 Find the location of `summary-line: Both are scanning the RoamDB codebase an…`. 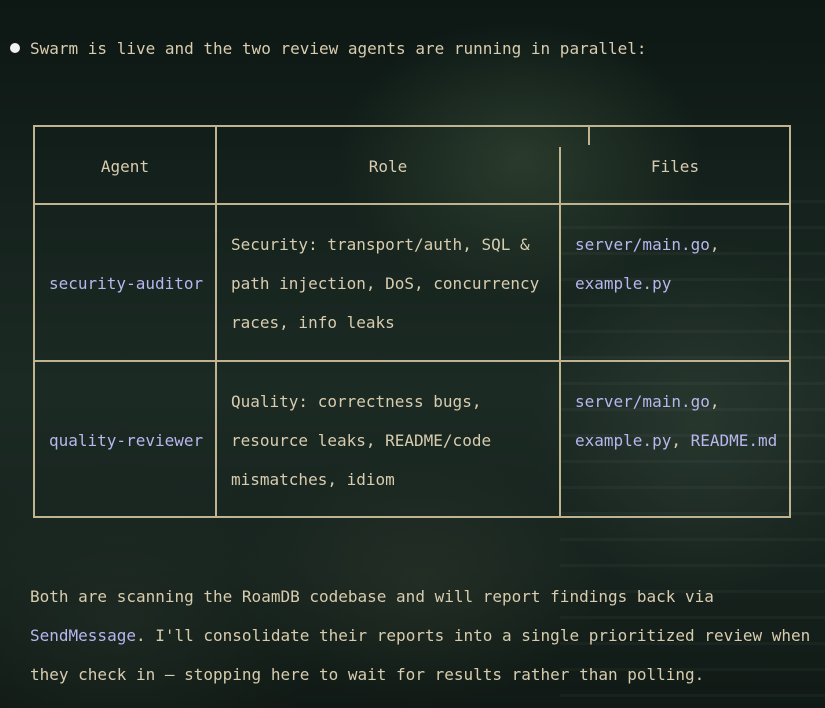

summary-line: Both are scanning the RoamDB codebase an… is located at coordinates (372, 596).